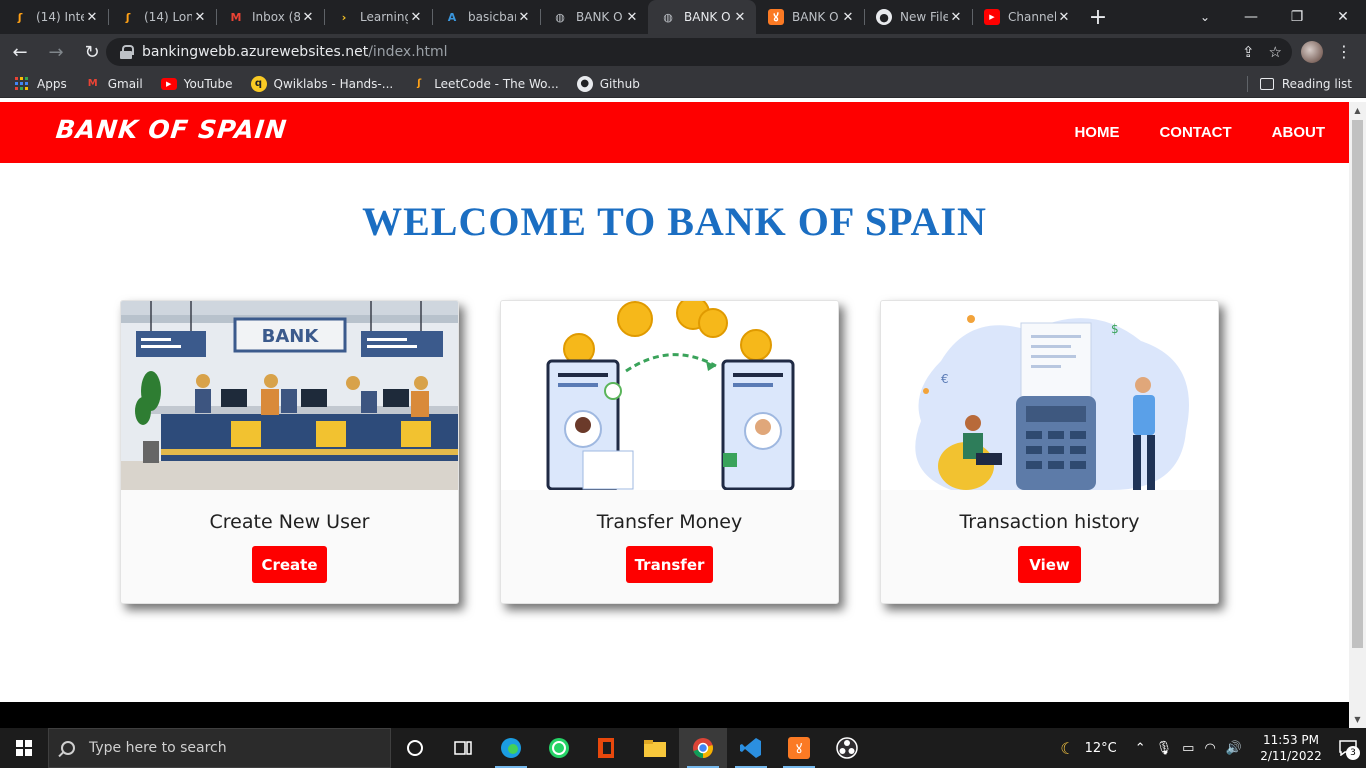 This screenshot has height=768, width=1366. I want to click on cortana-icon, so click(415, 748).